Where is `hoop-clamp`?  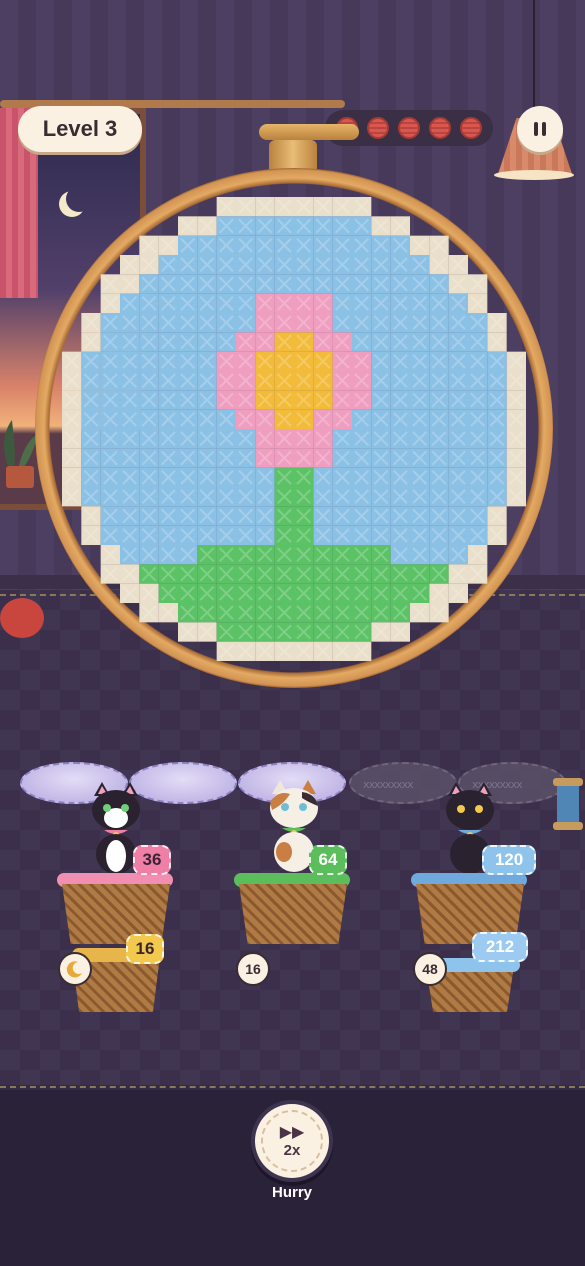 hoop-clamp is located at coordinates (309, 132).